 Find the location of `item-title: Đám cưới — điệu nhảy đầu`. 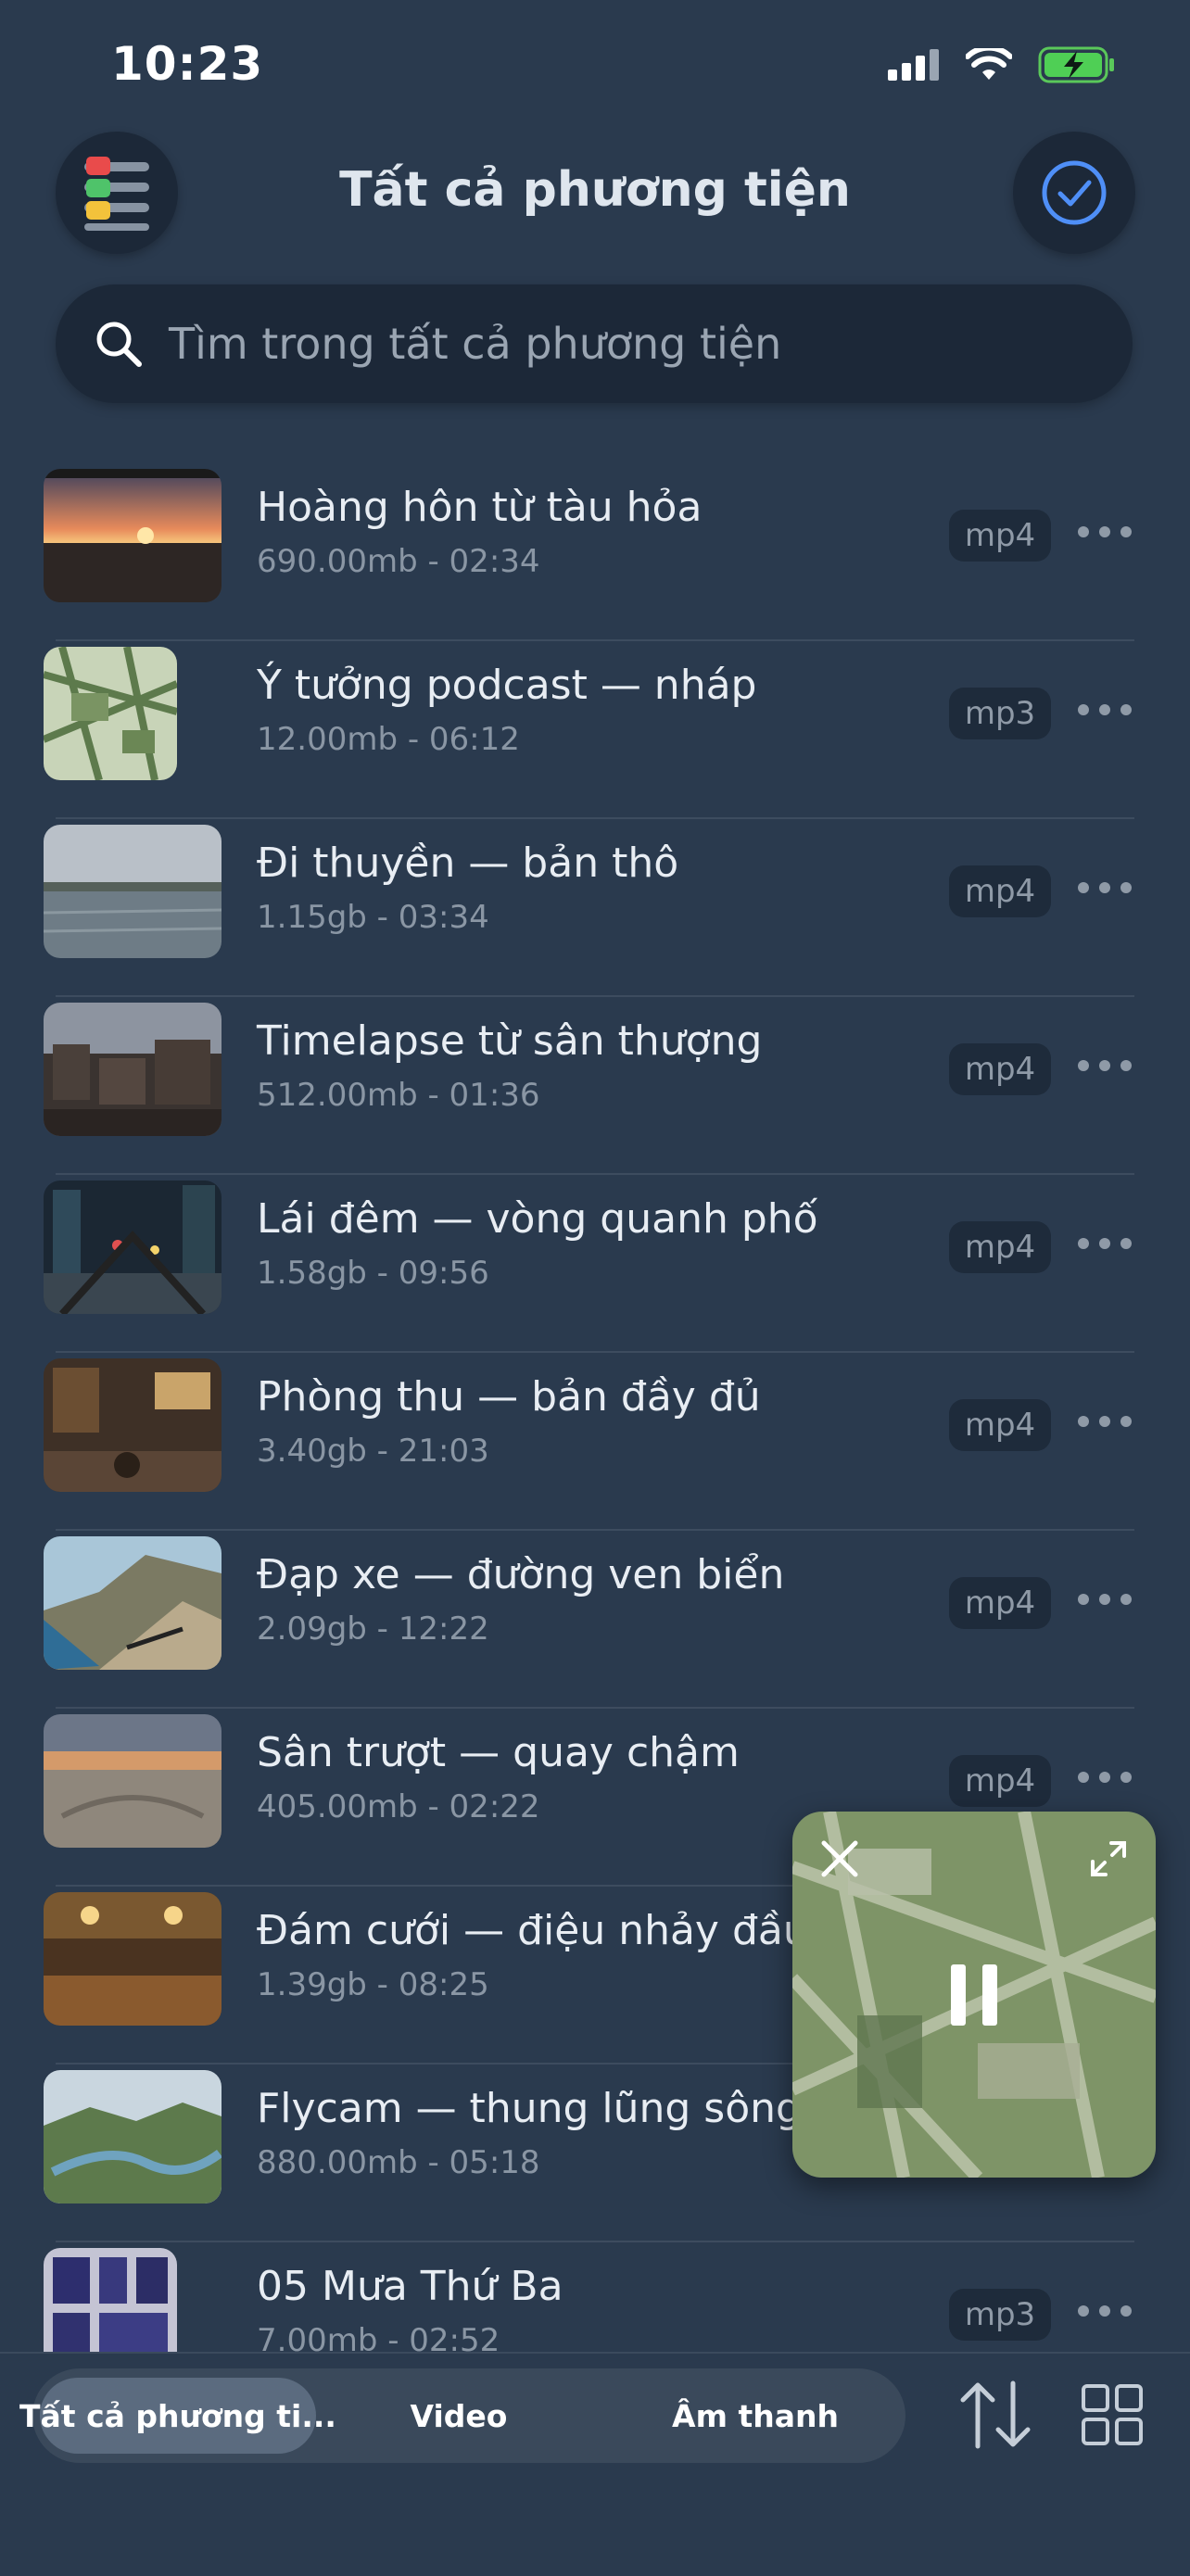

item-title: Đám cưới — điệu nhảy đầu is located at coordinates (533, 1931).